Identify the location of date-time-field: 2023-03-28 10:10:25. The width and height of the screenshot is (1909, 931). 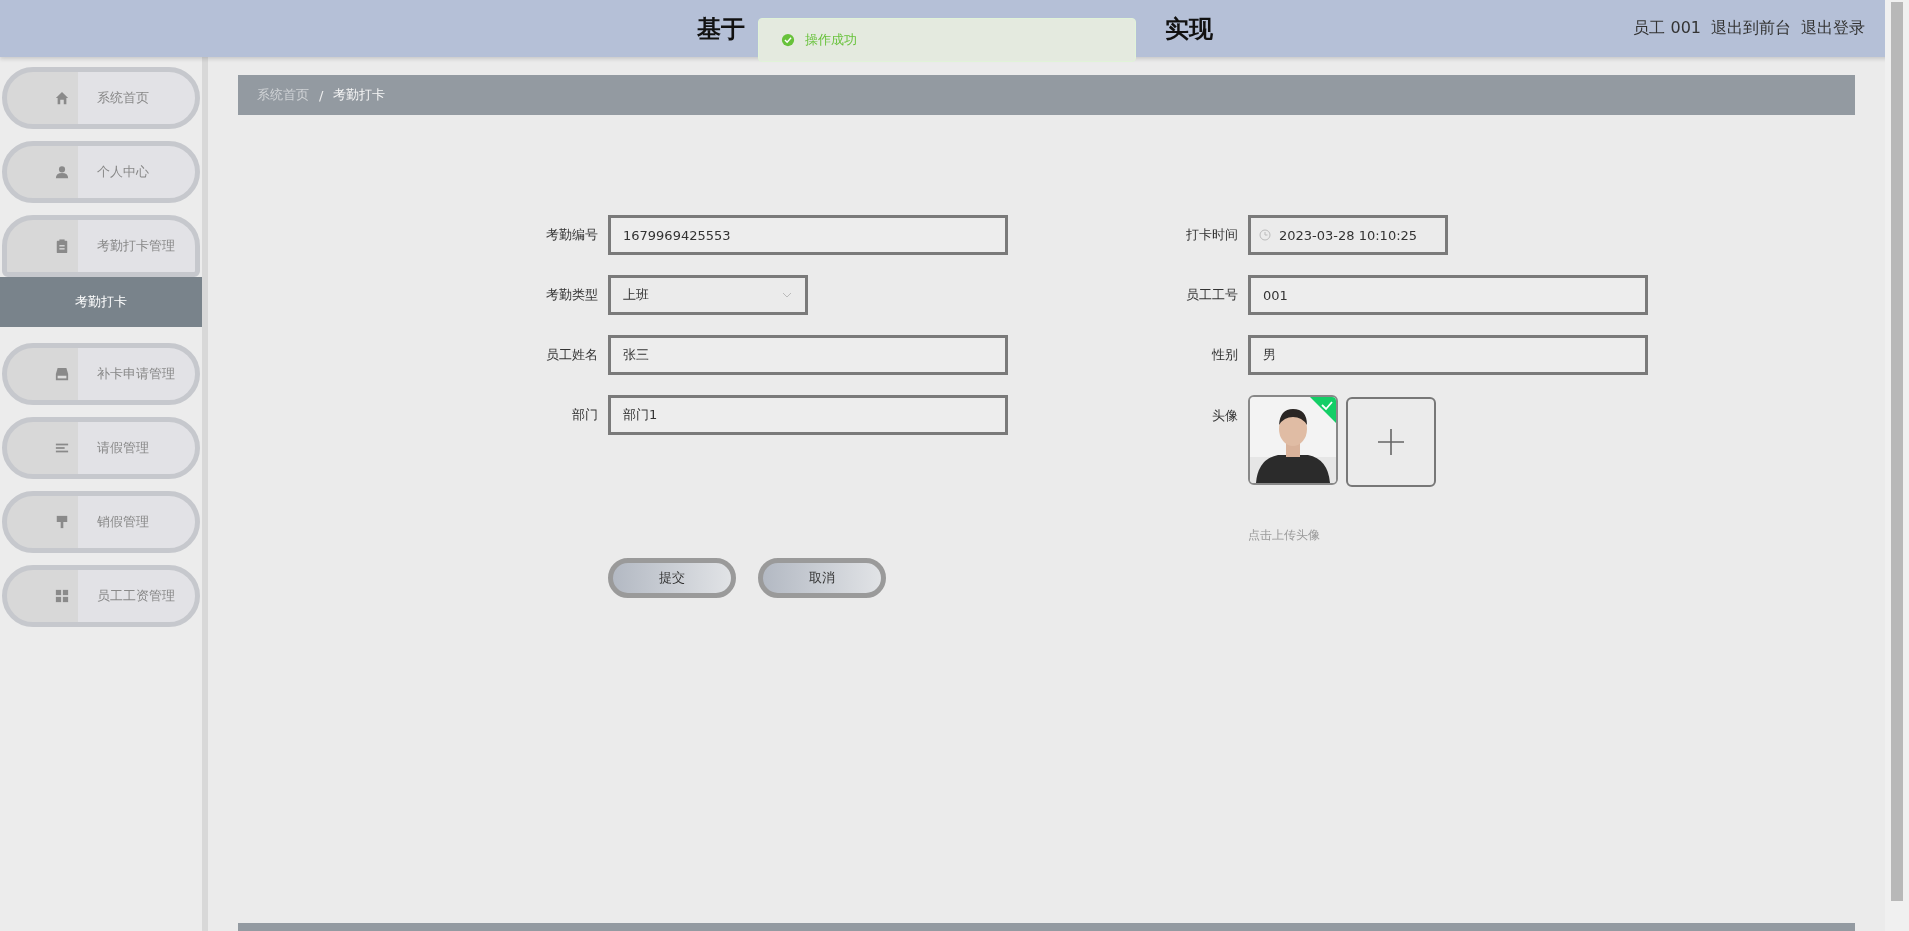
(1348, 235).